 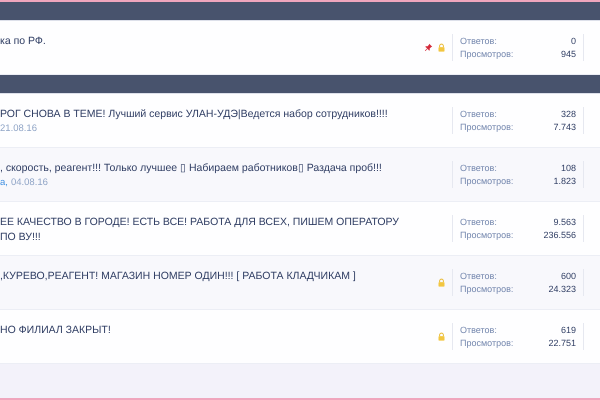 What do you see at coordinates (191, 168) in the screenshot?
I see `thread-title: , скорость, реагент!!! Только лучшее ▯ Набираем работников▯ Раздача проб!!!` at bounding box center [191, 168].